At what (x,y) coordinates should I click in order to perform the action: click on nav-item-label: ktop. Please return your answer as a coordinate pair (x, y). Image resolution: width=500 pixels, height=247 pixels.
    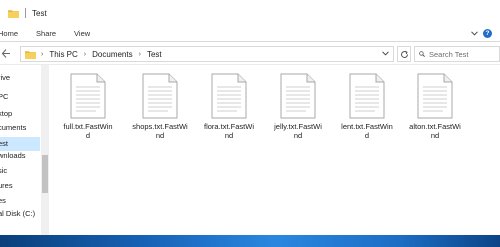
    Looking at the image, I should click on (6, 113).